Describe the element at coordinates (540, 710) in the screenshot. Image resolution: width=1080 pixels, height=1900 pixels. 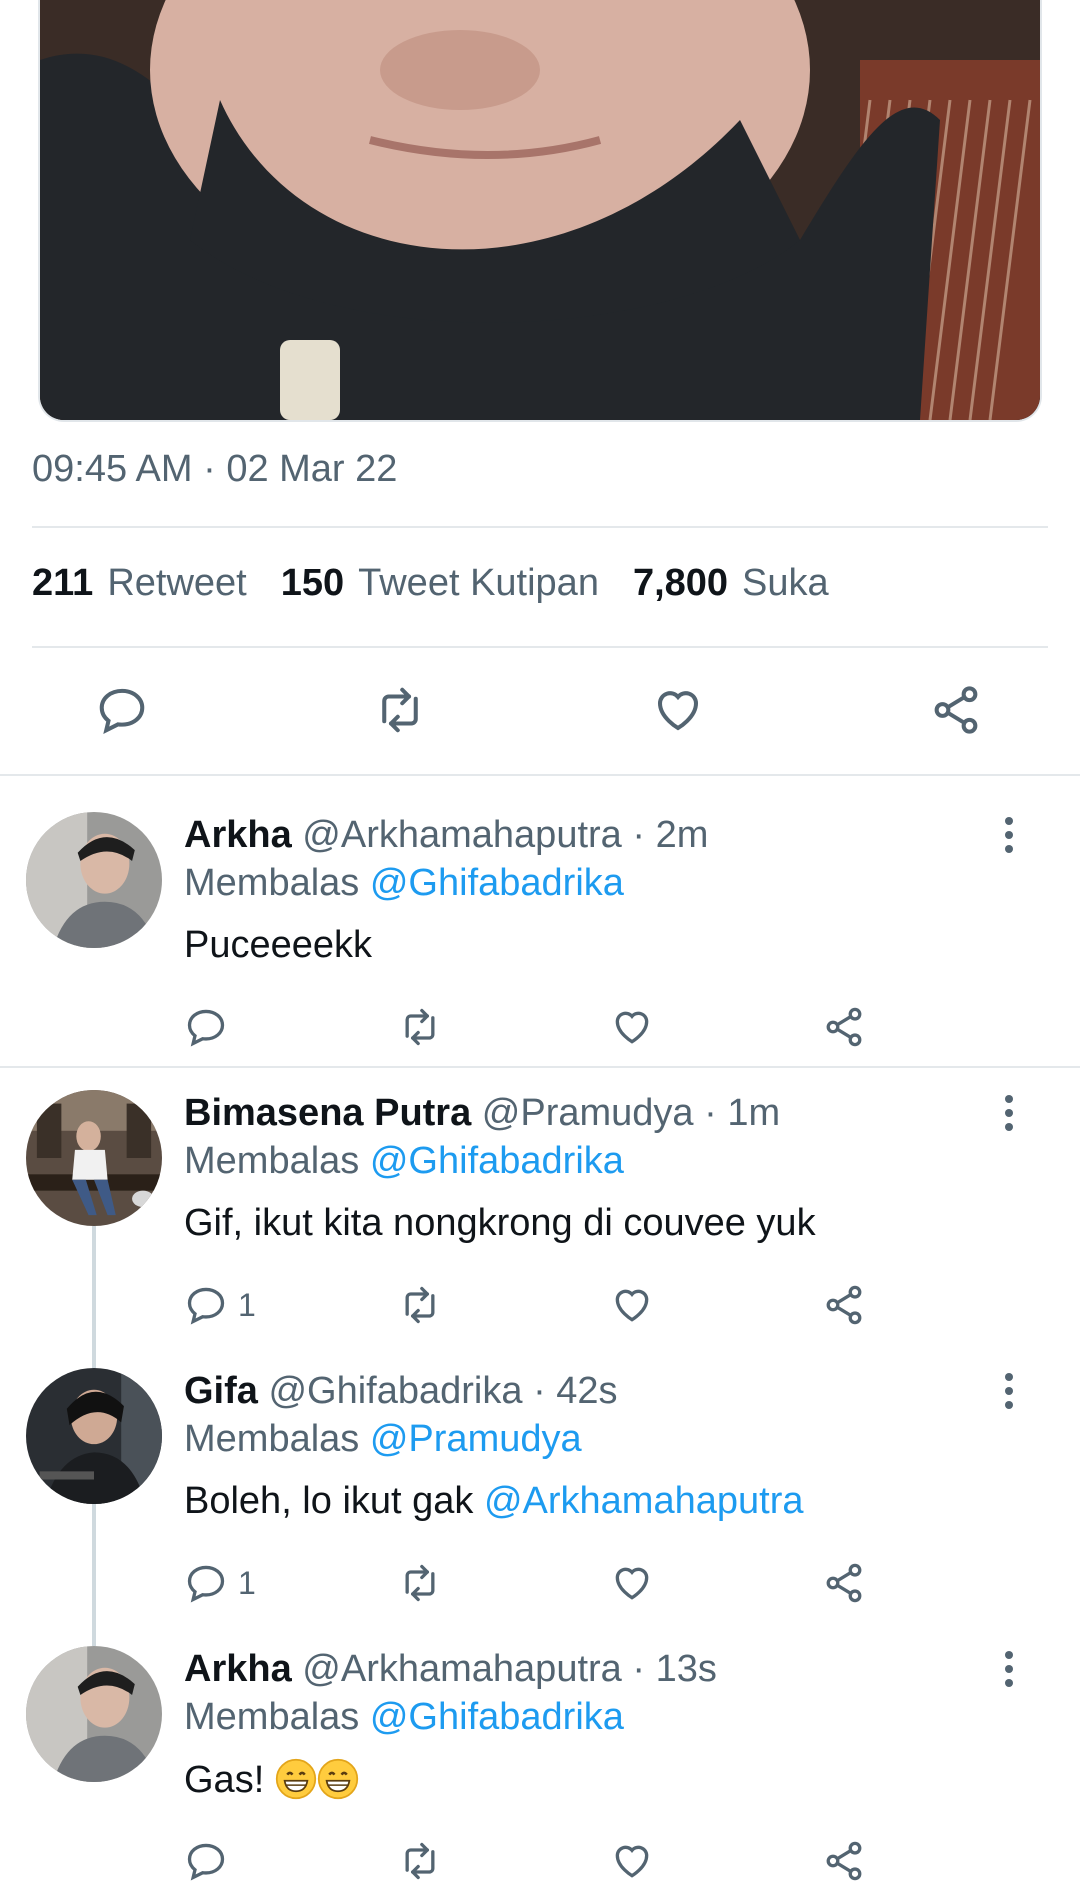
I see `tweet-actions` at that location.